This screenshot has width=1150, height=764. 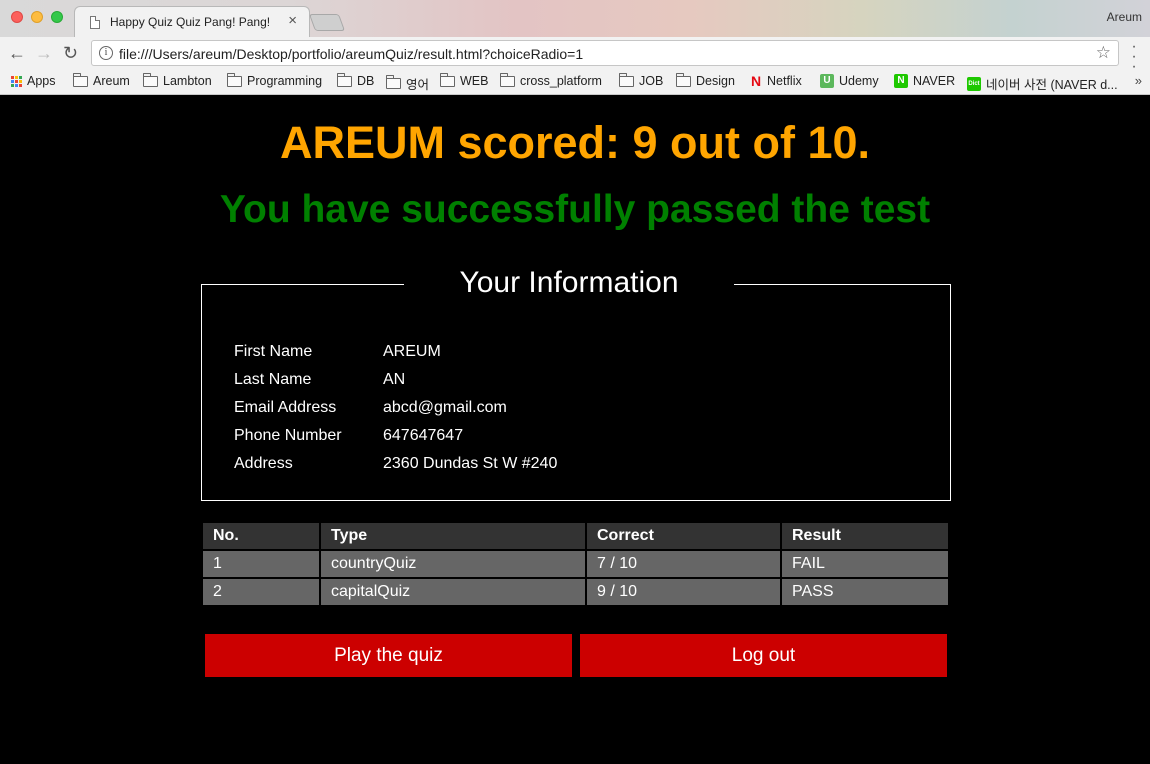 I want to click on info-row-first-name: First Name AREUM, so click(x=337, y=352).